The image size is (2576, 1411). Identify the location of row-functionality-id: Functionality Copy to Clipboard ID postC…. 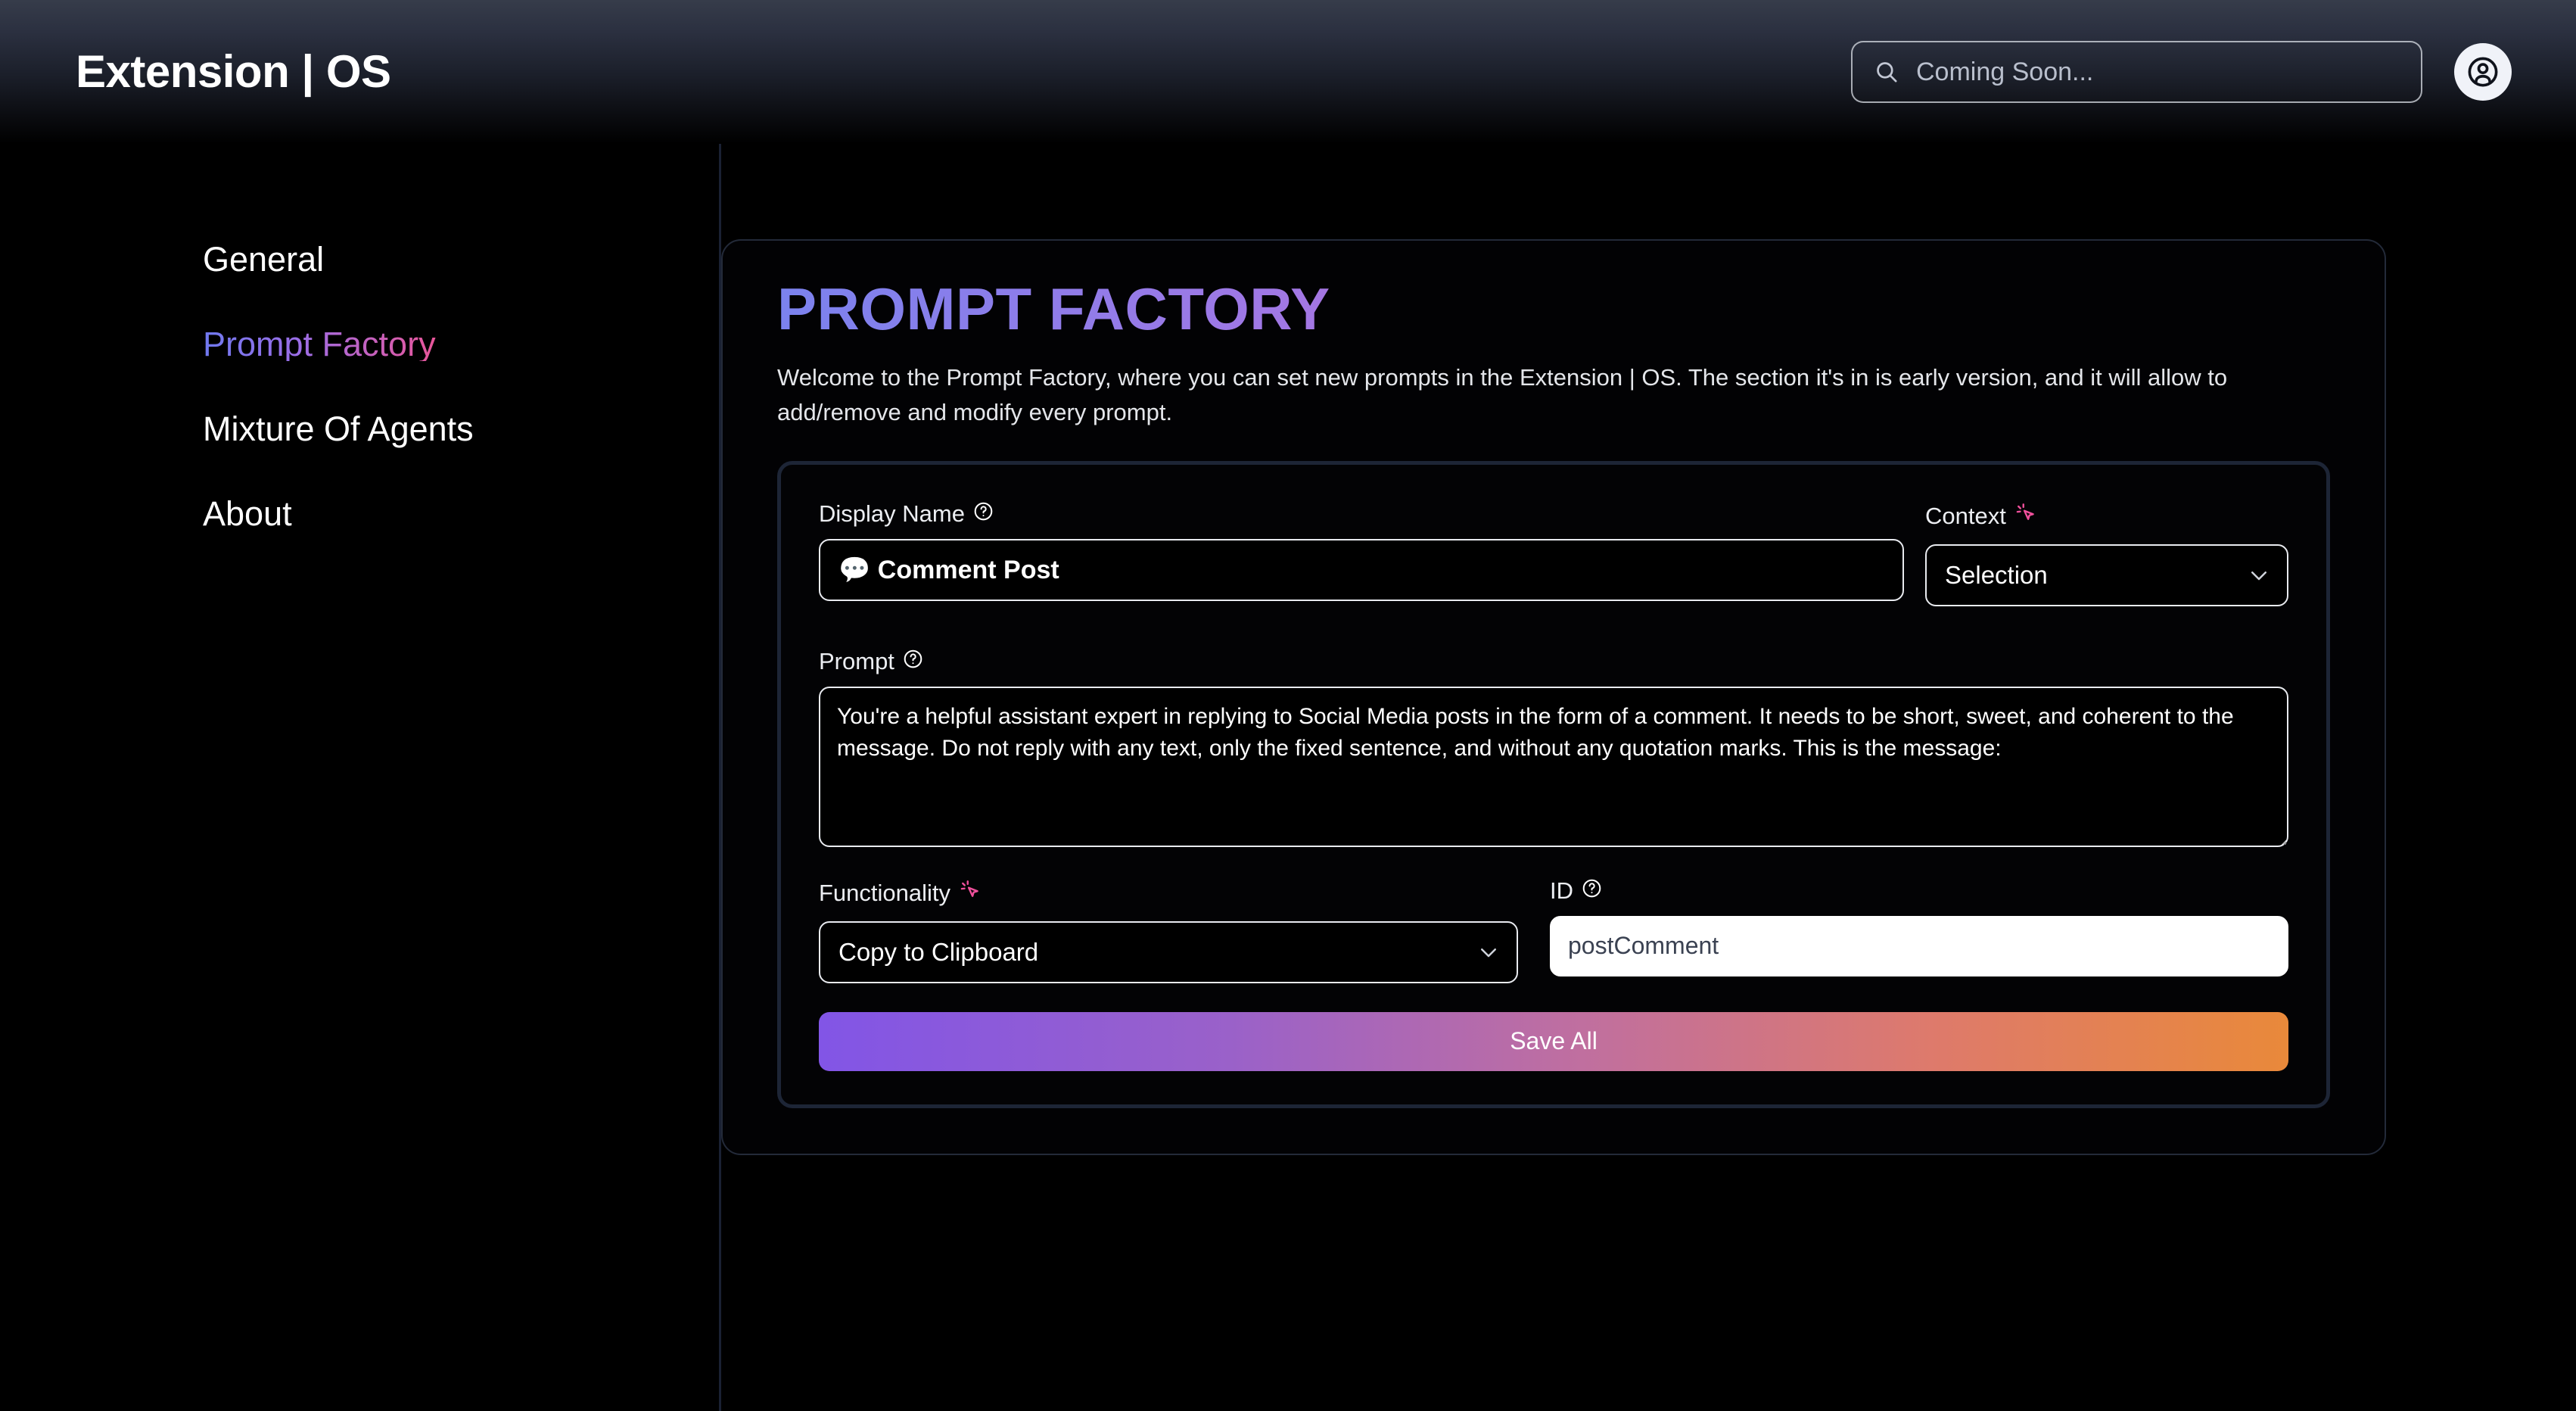
(1554, 930).